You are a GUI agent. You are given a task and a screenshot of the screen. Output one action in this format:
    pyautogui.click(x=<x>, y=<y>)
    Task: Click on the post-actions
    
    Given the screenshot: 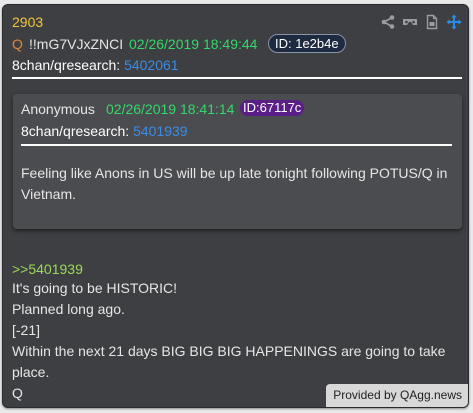 What is the action you would take?
    pyautogui.click(x=421, y=22)
    